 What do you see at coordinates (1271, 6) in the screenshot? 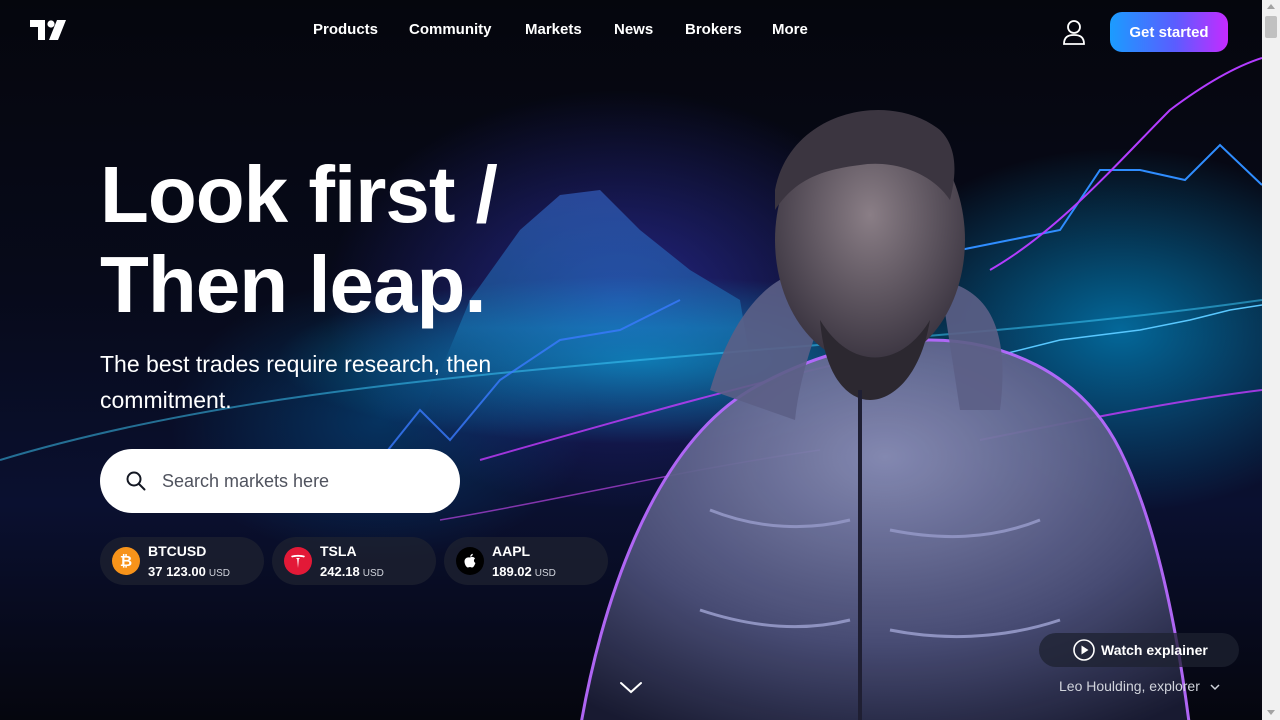
I see `scroll-up-arrow-icon` at bounding box center [1271, 6].